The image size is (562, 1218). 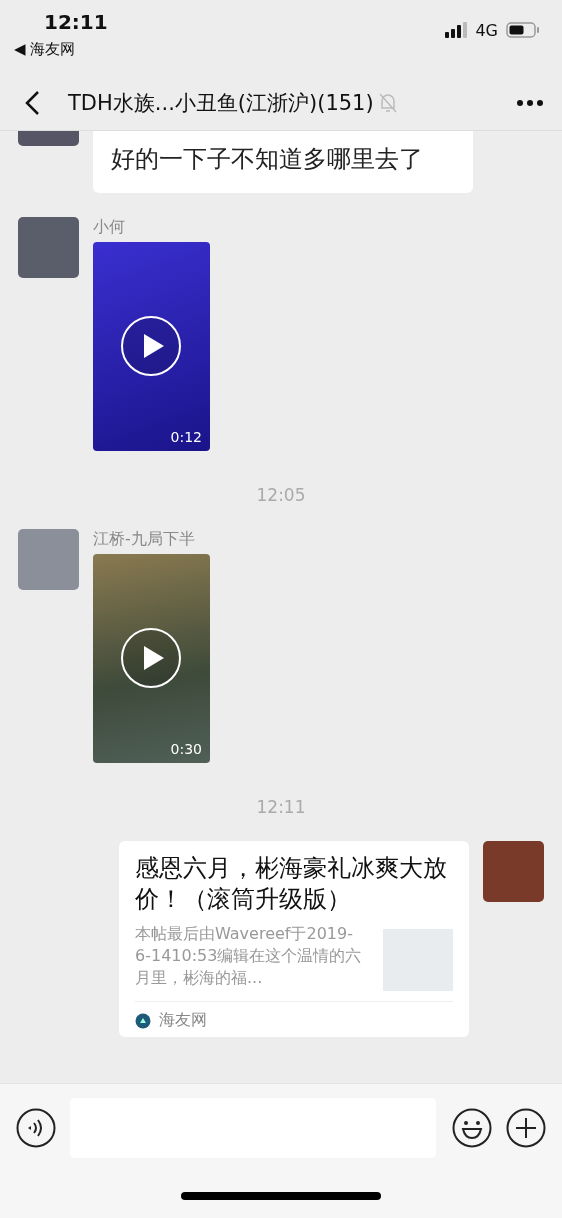 What do you see at coordinates (291, 884) in the screenshot?
I see `link-title: 感恩六月，彬海豪礼冰爽大放价！（滚筒升级版）` at bounding box center [291, 884].